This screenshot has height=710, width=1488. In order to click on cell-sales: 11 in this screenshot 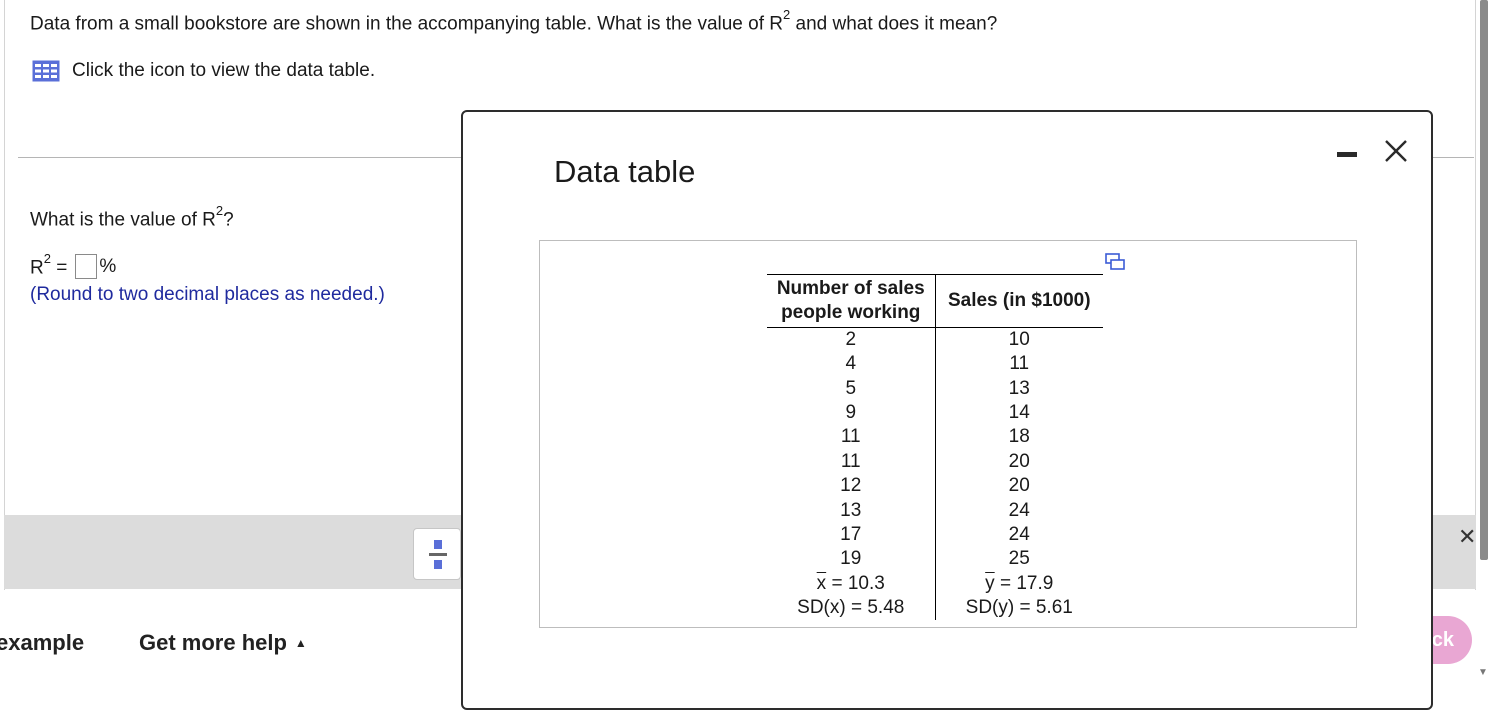, I will do `click(1019, 364)`.